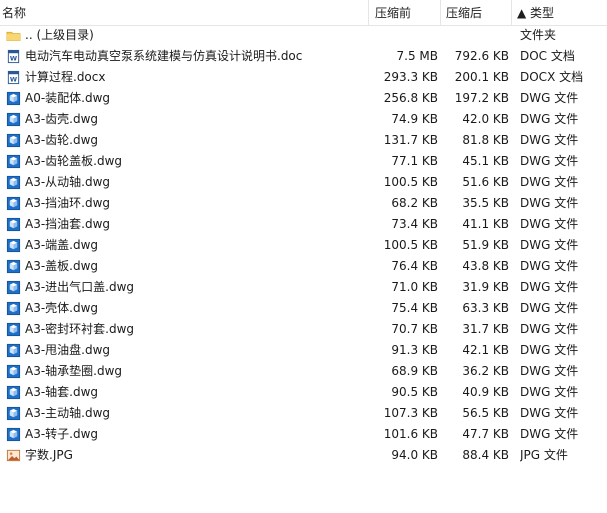 The image size is (607, 513). Describe the element at coordinates (414, 308) in the screenshot. I see `file-size-compressed: 75.4 KB` at that location.